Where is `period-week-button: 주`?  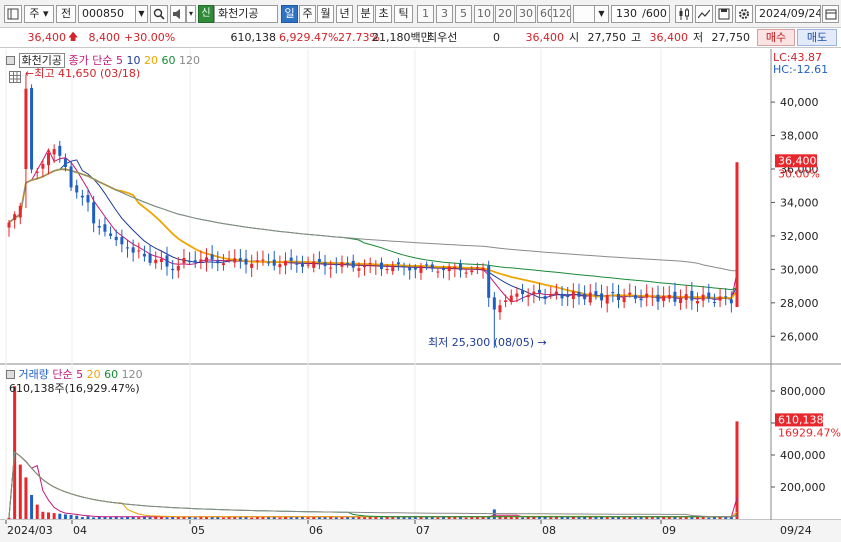
period-week-button: 주 is located at coordinates (307, 14).